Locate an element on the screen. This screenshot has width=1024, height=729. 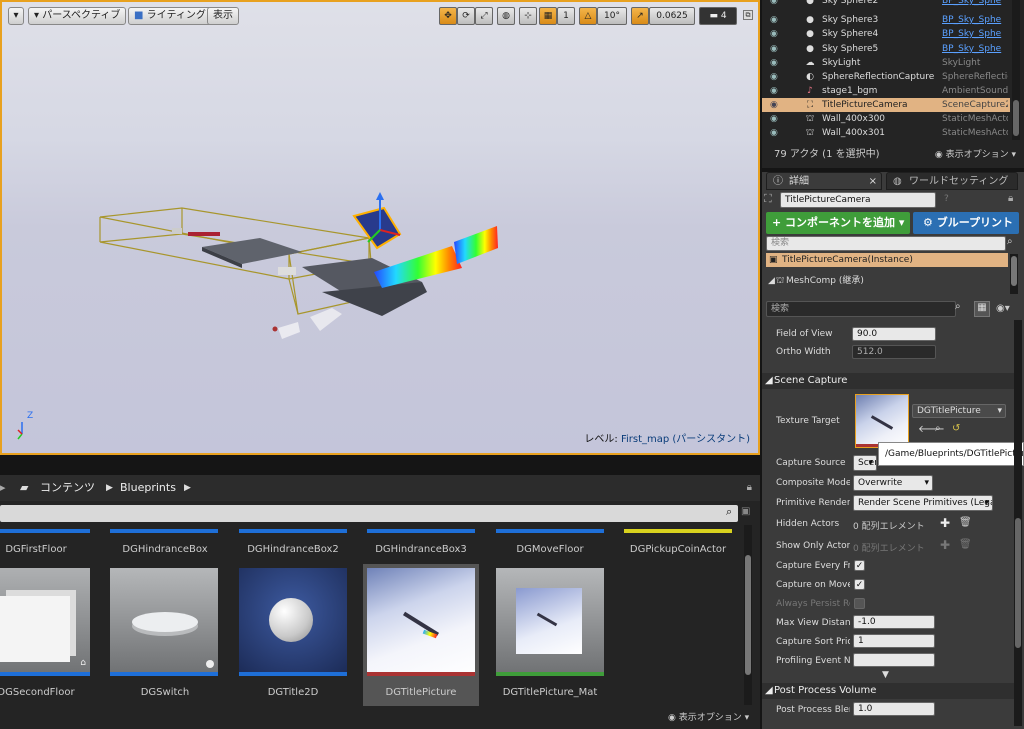
outliner-row: ◉ ● Sky Sphere3 BP_Sky_Sphe is located at coordinates (886, 20).